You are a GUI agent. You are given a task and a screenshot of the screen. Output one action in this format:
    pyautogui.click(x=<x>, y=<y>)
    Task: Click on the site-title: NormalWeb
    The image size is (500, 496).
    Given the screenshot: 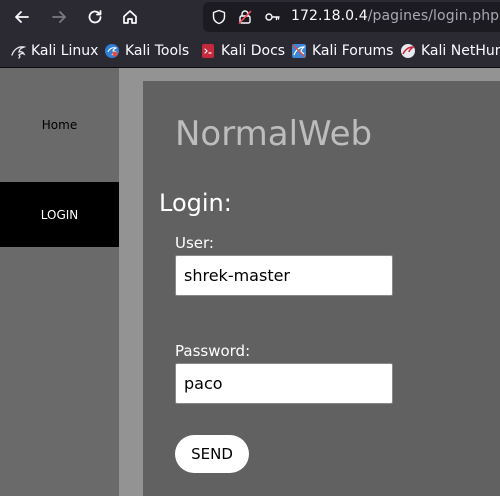 What is the action you would take?
    pyautogui.click(x=274, y=134)
    